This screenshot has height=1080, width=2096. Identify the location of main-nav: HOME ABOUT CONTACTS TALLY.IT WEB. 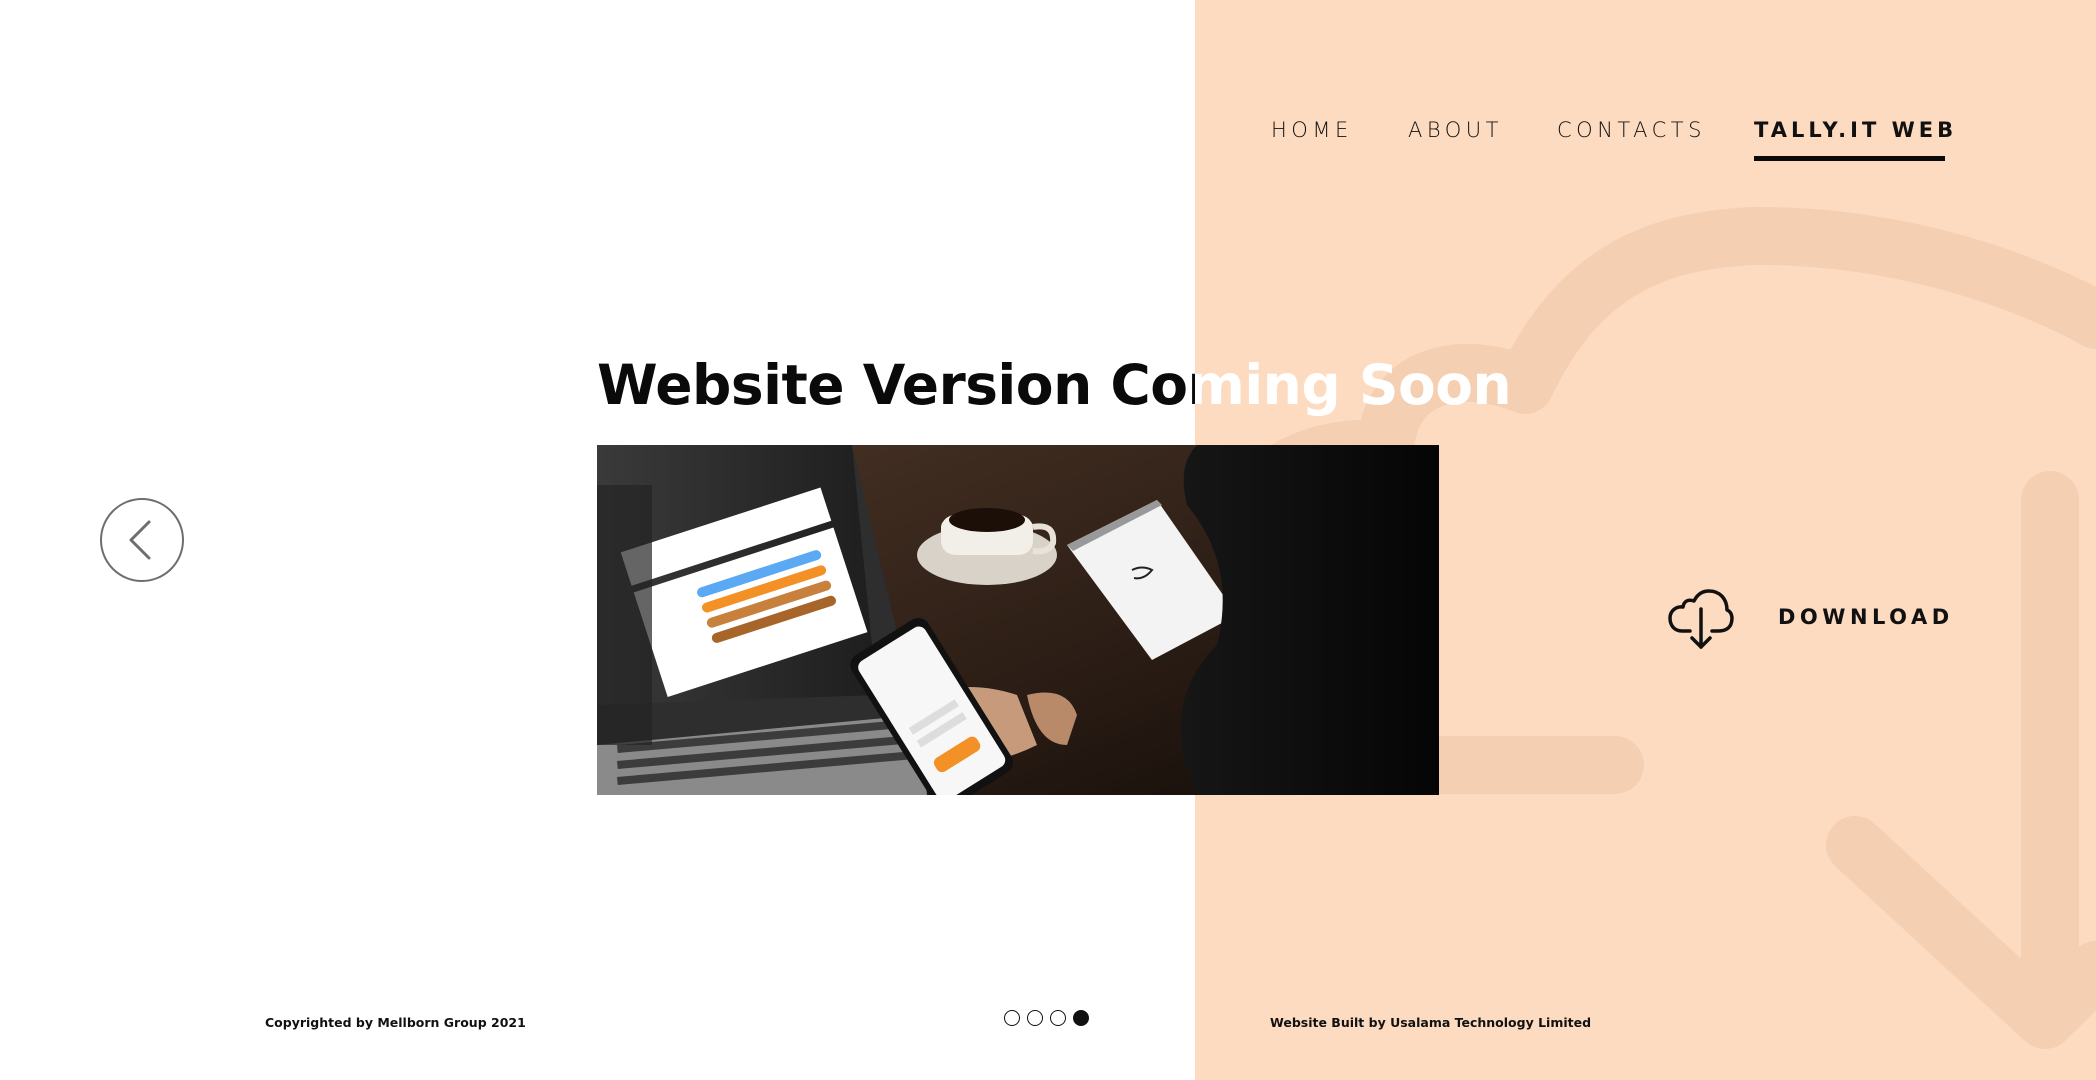
(1048, 148).